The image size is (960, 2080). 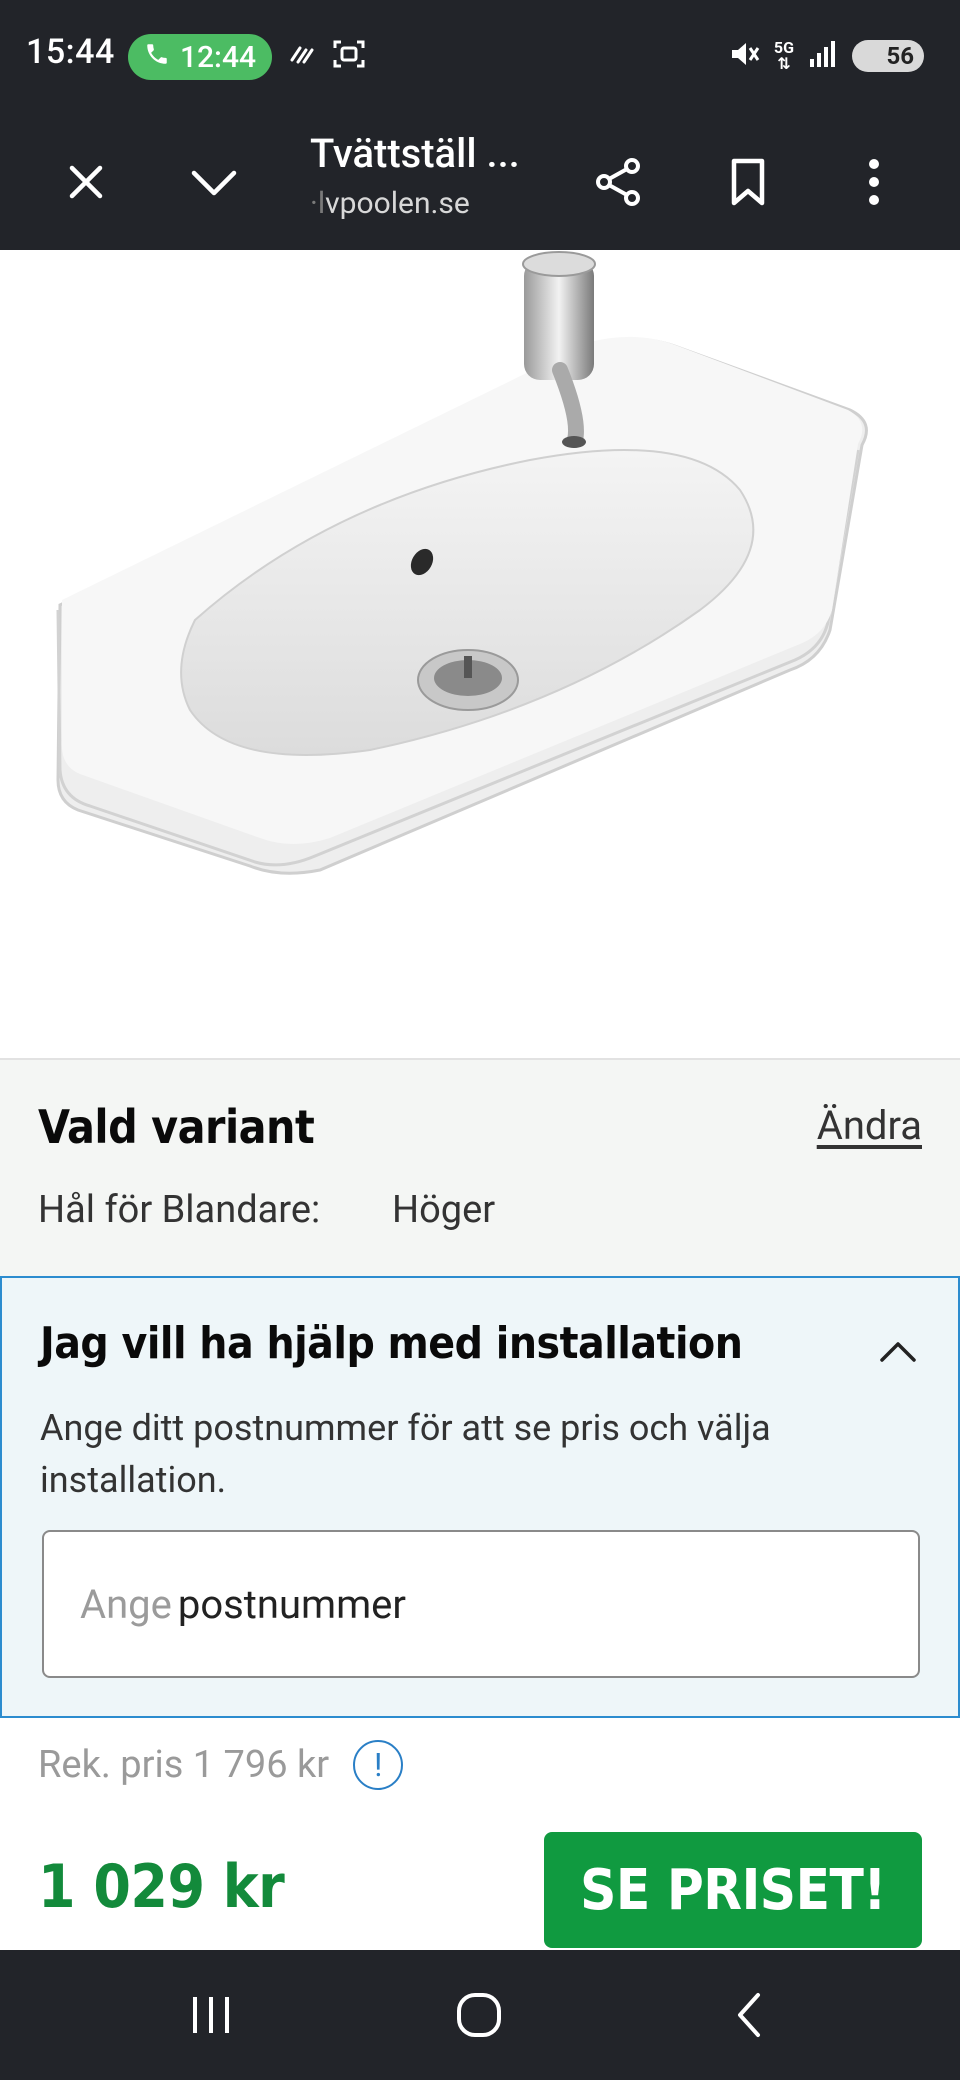 What do you see at coordinates (869, 1125) in the screenshot?
I see `change-variant-link: Ändra` at bounding box center [869, 1125].